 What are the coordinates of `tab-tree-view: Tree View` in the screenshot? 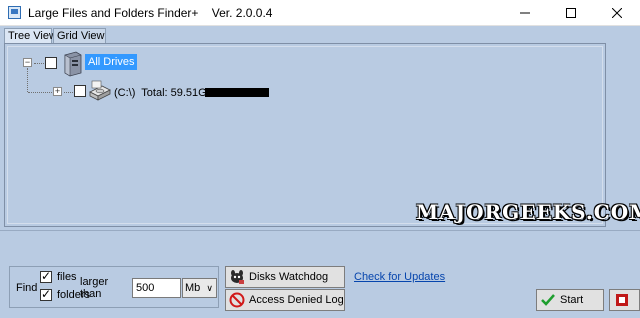 It's located at (30, 35).